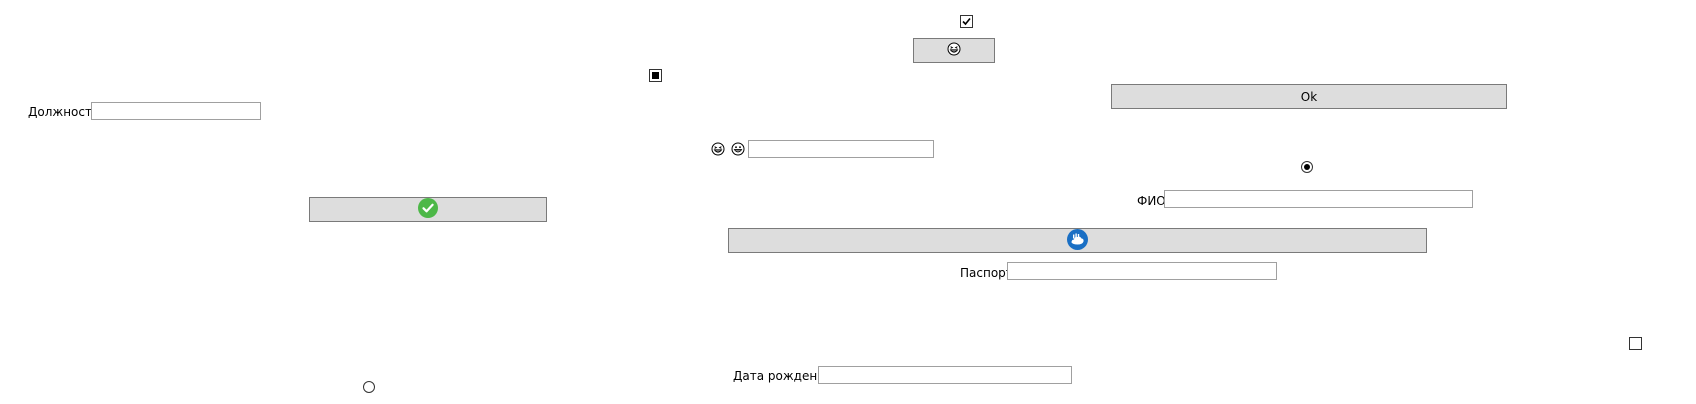 This screenshot has width=1696, height=404. I want to click on checkmark-icon, so click(966, 21).